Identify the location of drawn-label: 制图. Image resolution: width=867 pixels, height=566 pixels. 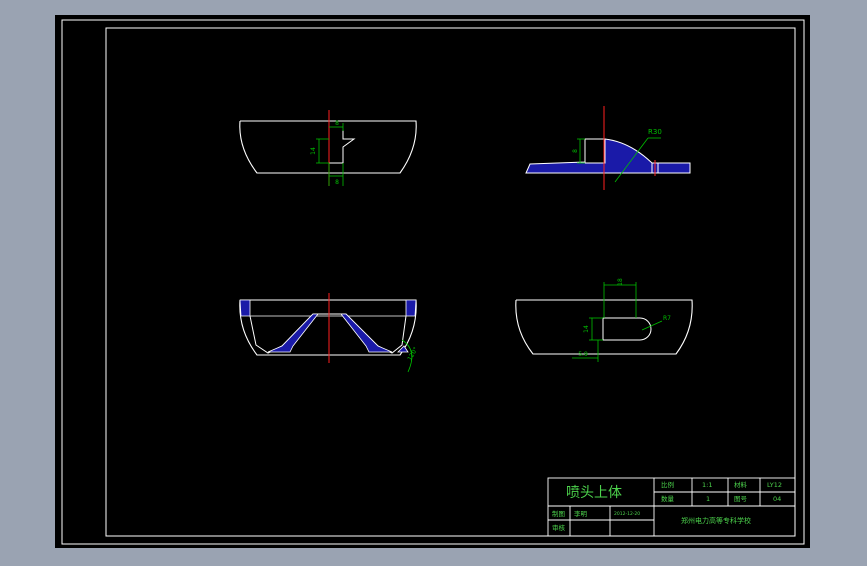
(558, 513).